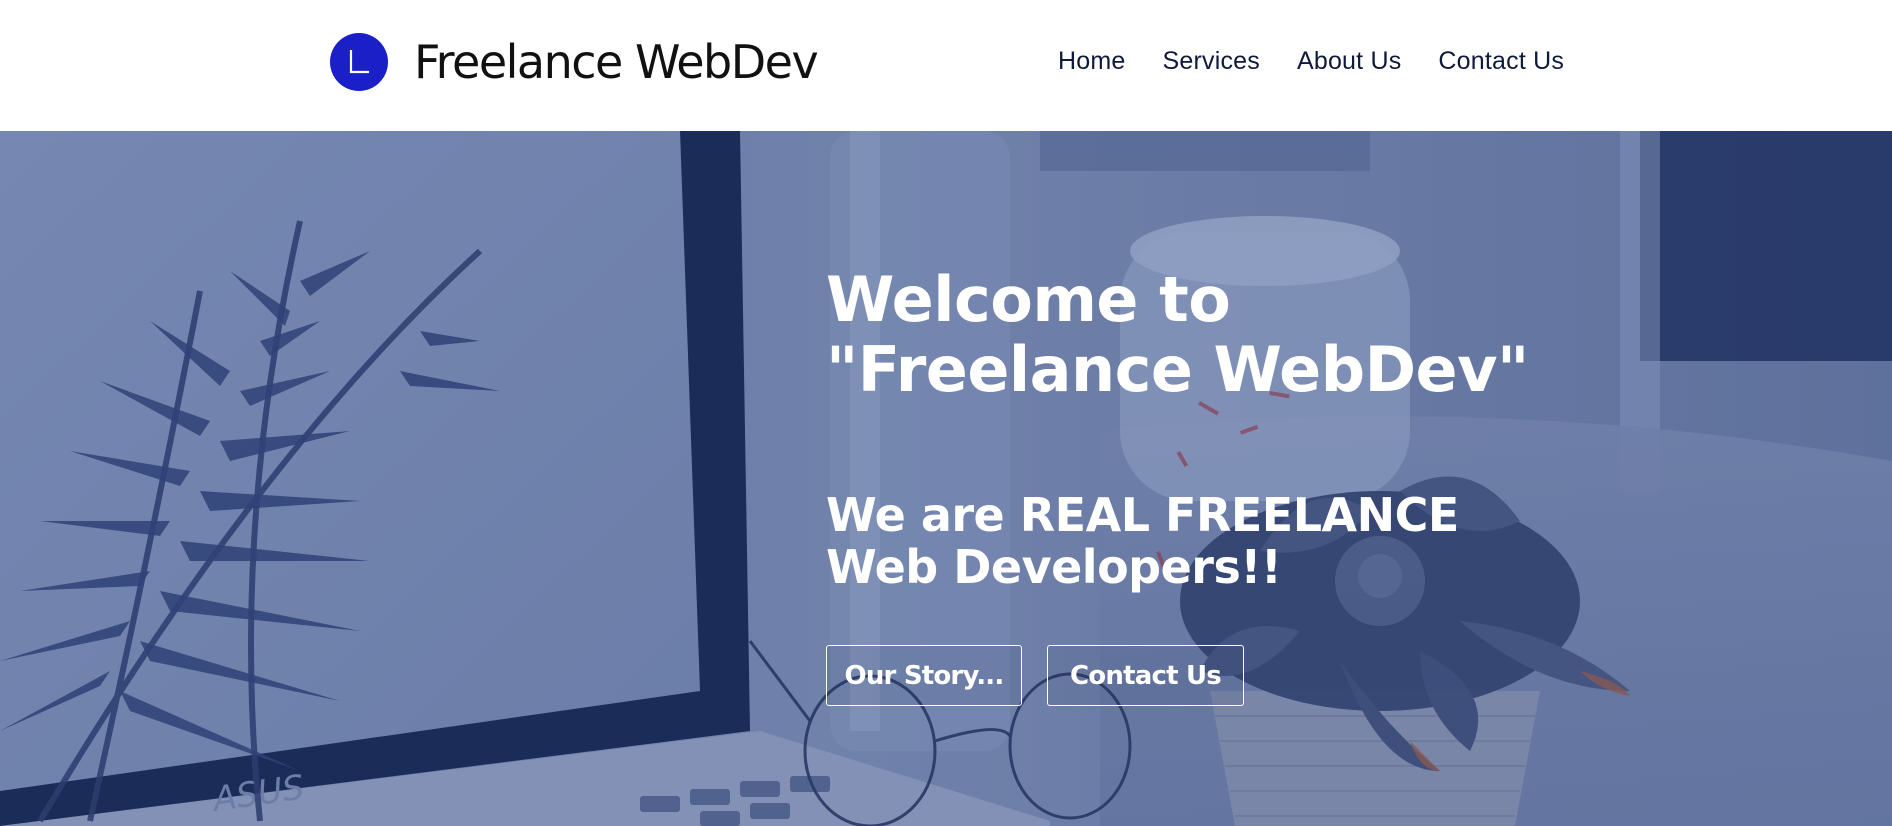 This screenshot has width=1892, height=826. I want to click on nav-item-services: Services, so click(1211, 61).